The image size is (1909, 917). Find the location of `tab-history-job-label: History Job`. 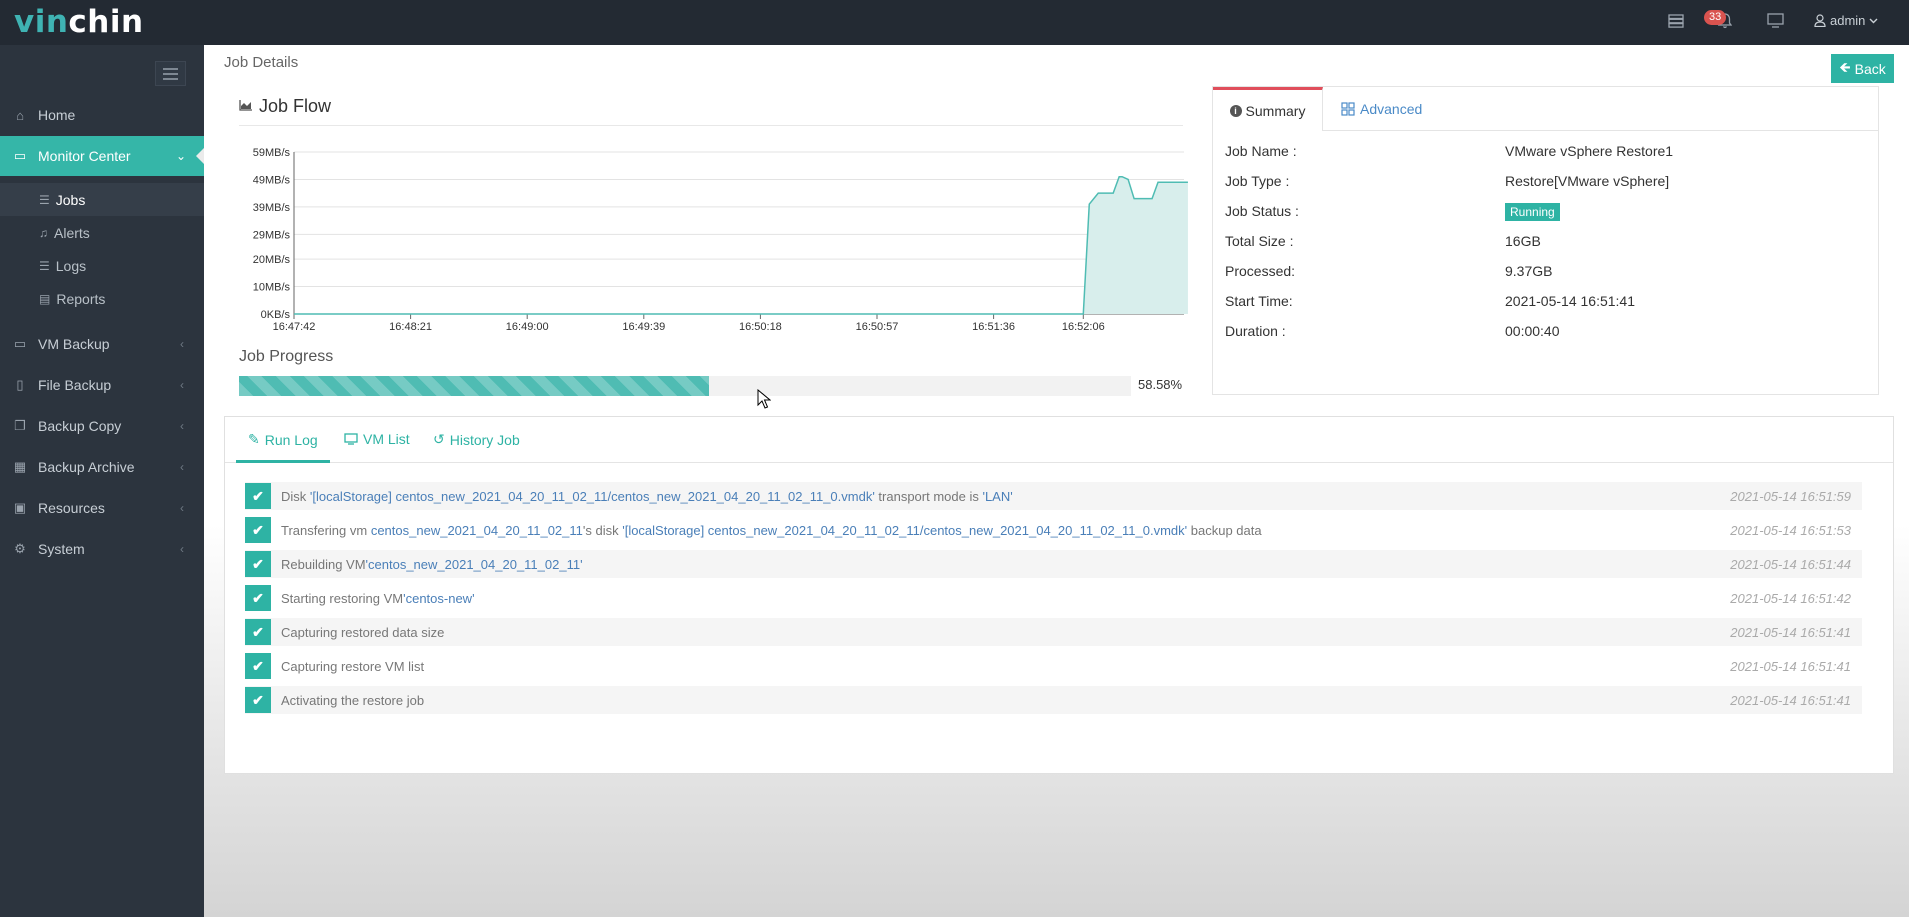

tab-history-job-label: History Job is located at coordinates (484, 439).